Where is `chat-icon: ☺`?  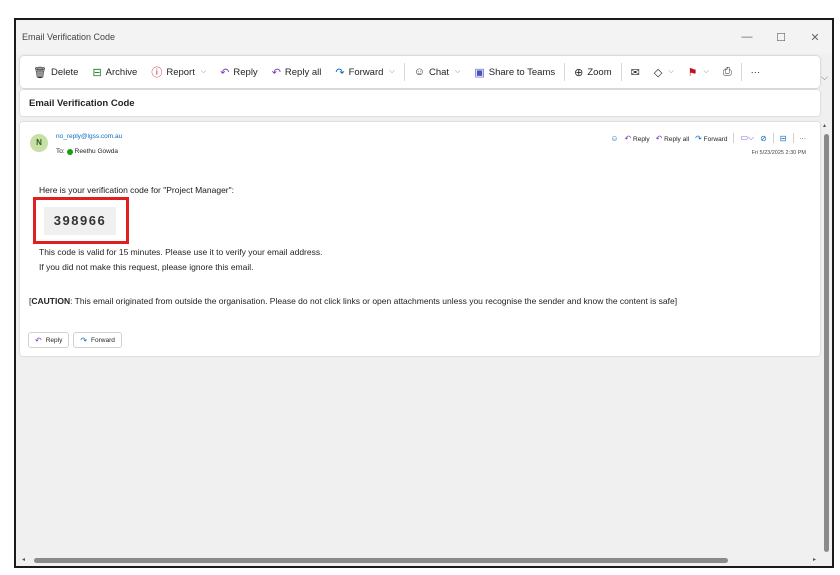
chat-icon: ☺ is located at coordinates (419, 72).